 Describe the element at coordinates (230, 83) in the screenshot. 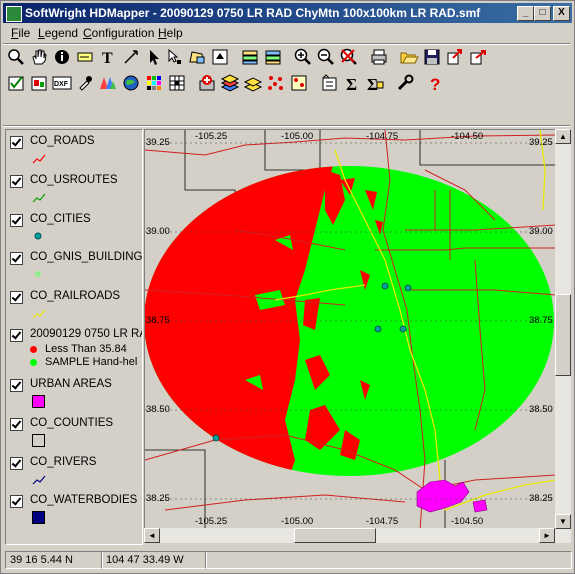

I see `merge-layers-icon` at that location.